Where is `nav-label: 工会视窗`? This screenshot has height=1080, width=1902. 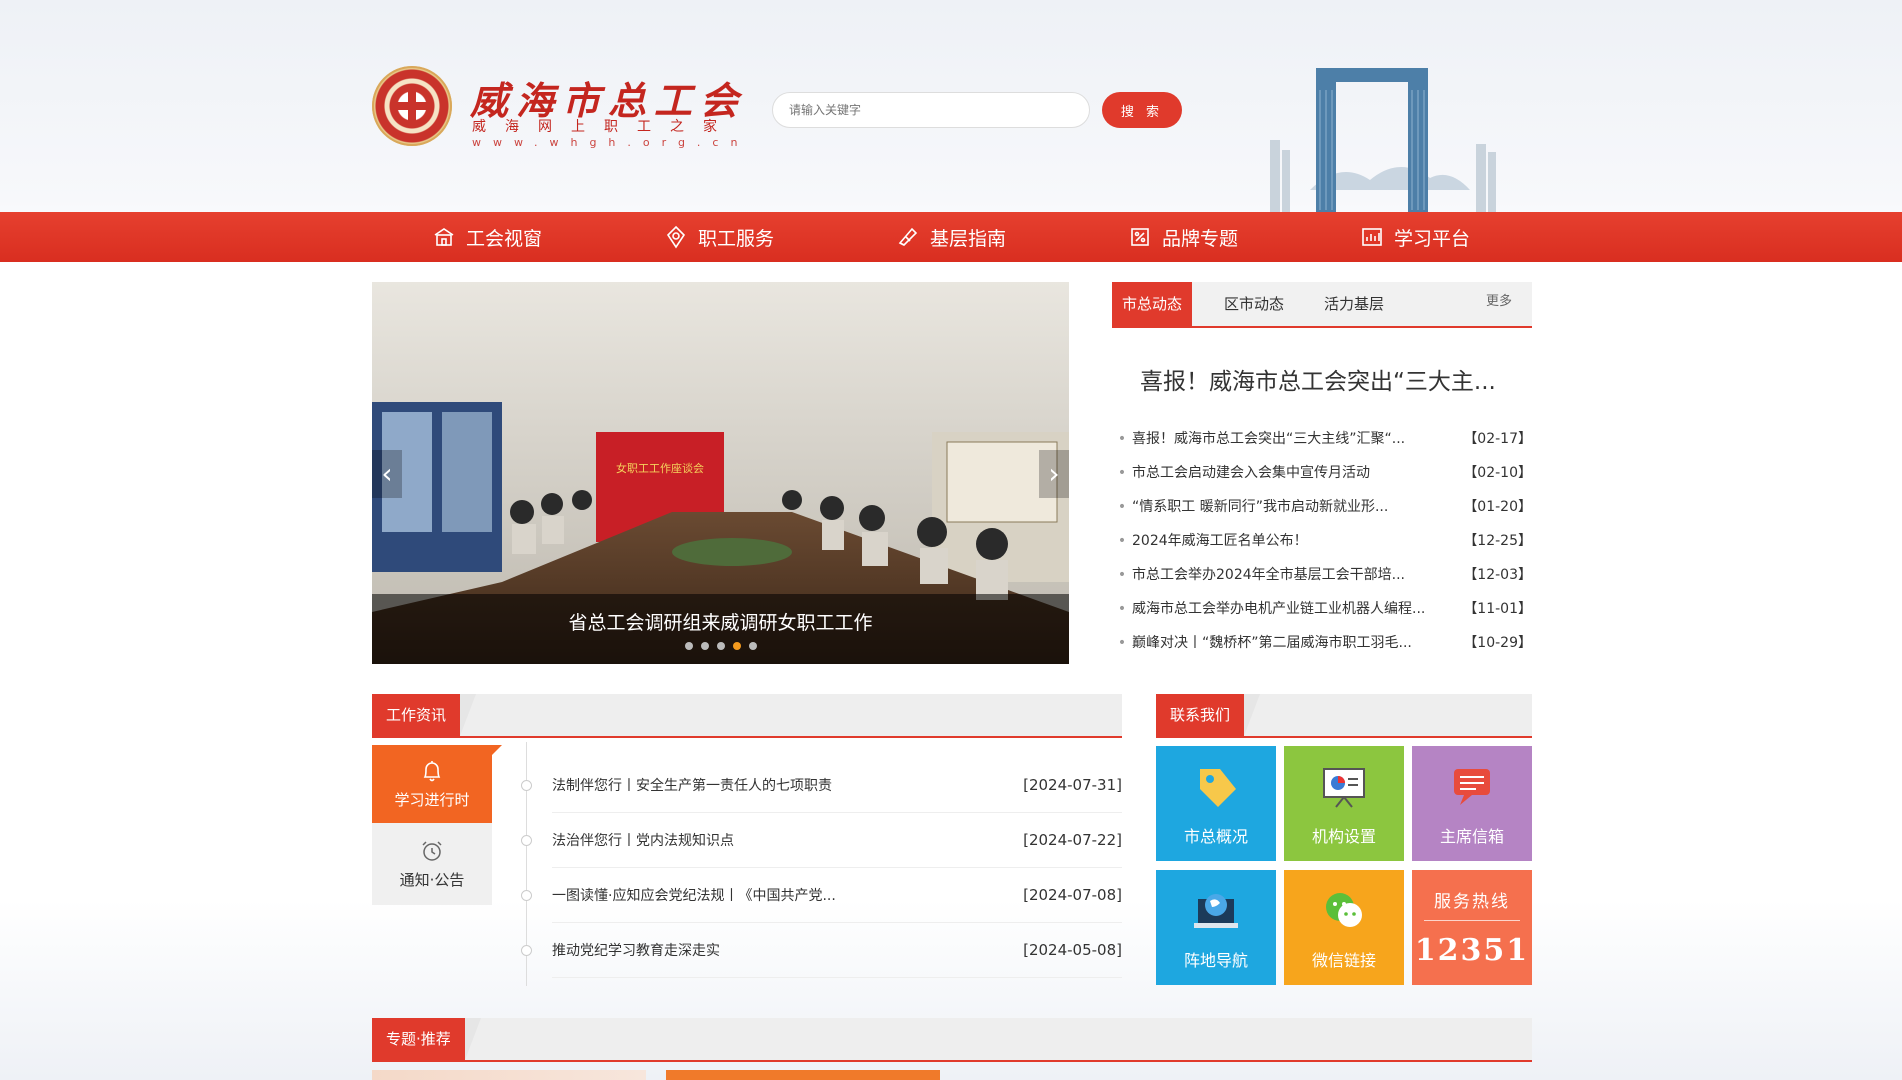
nav-label: 工会视窗 is located at coordinates (504, 238).